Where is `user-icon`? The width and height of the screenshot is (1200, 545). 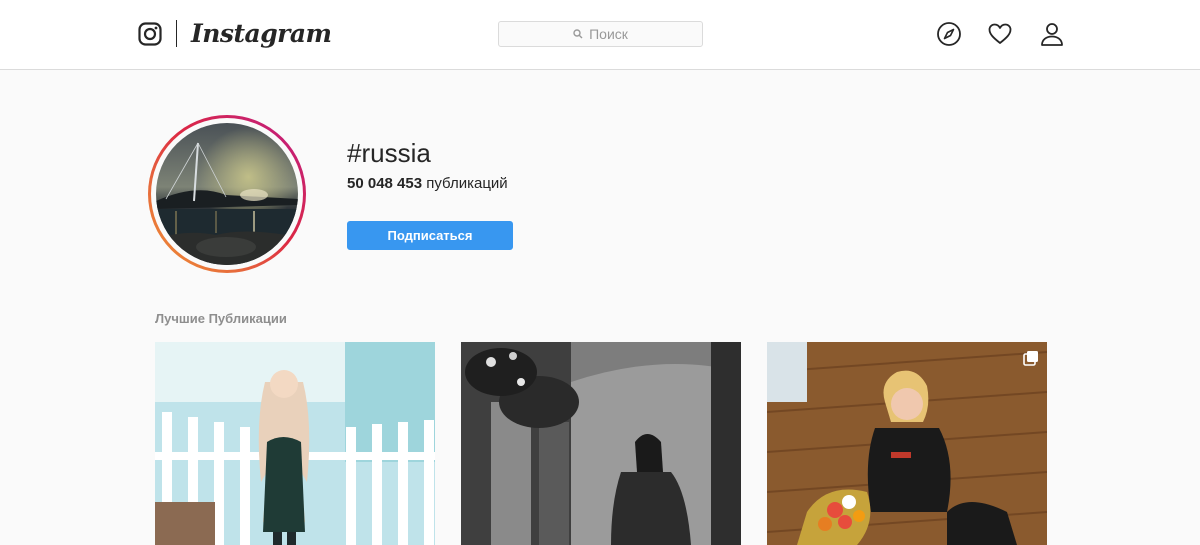 user-icon is located at coordinates (1052, 34).